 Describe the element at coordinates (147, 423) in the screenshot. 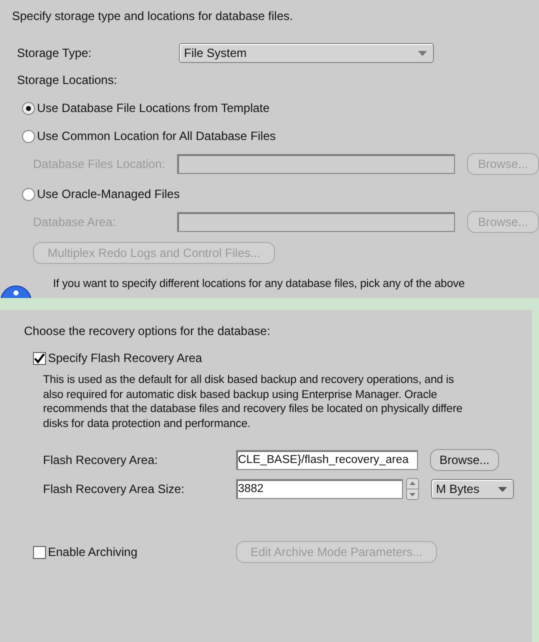

I see `description-text: disks for data protection and performance.` at that location.